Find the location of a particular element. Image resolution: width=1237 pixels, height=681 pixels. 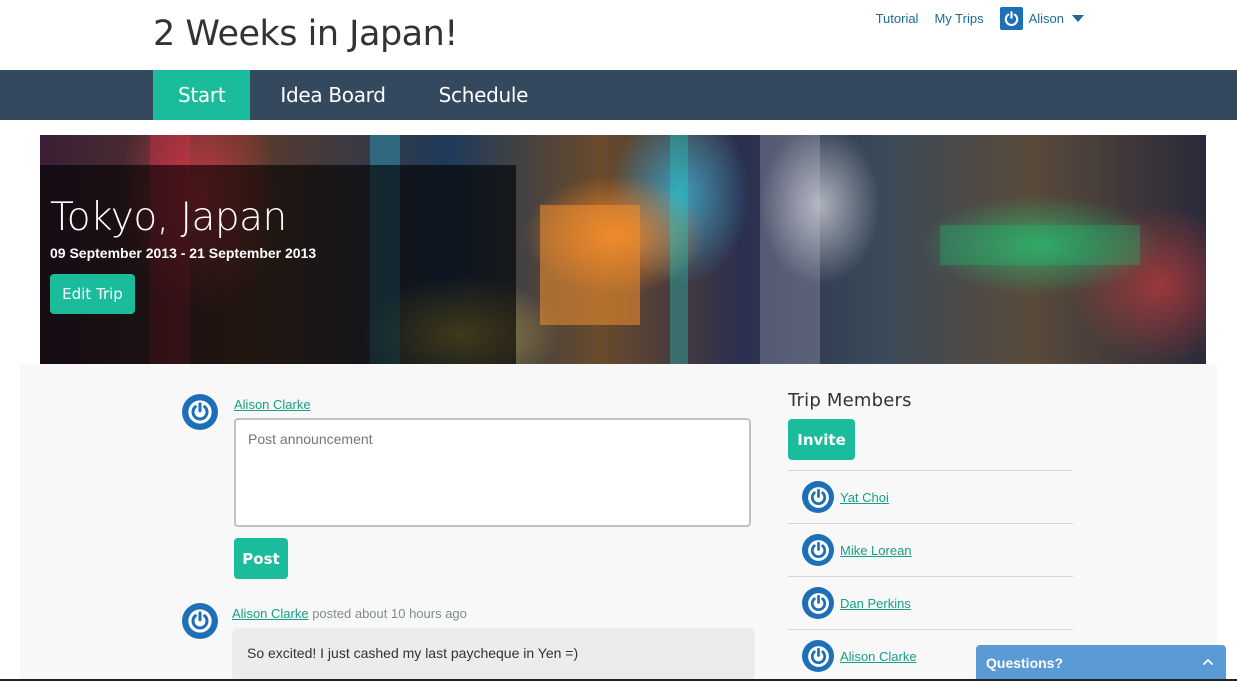

post-author-link: Alison Clarke is located at coordinates (270, 613).